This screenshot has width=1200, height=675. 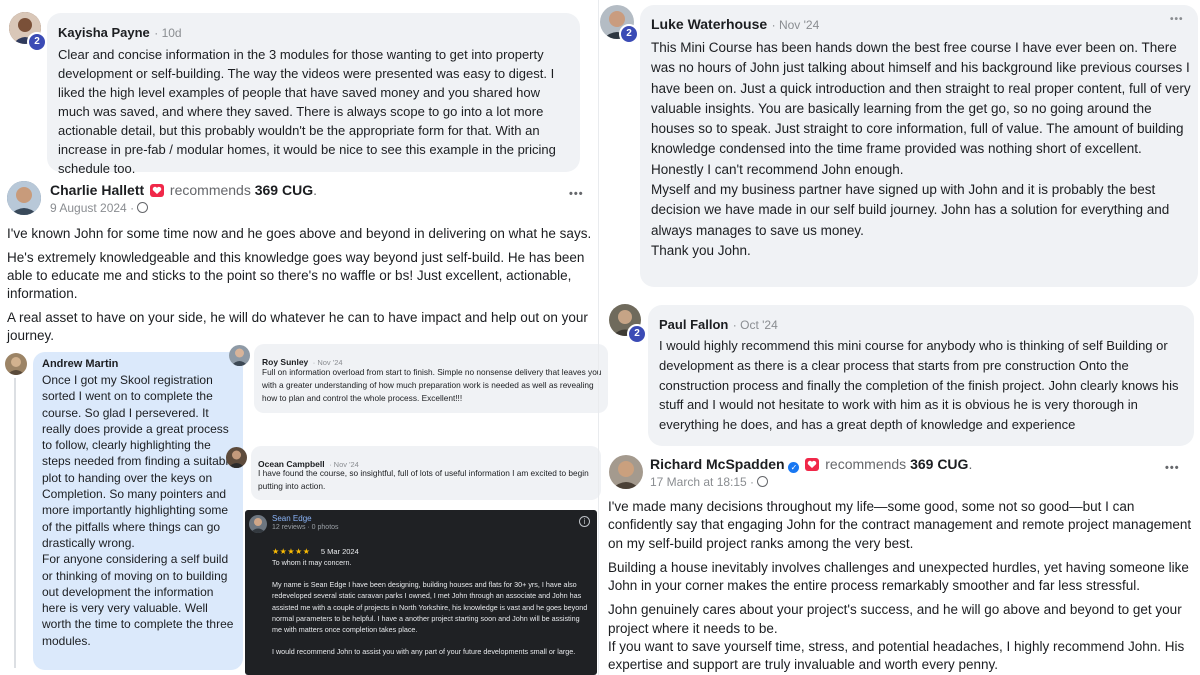 I want to click on author-name: Luke Waterhouse, so click(x=709, y=24).